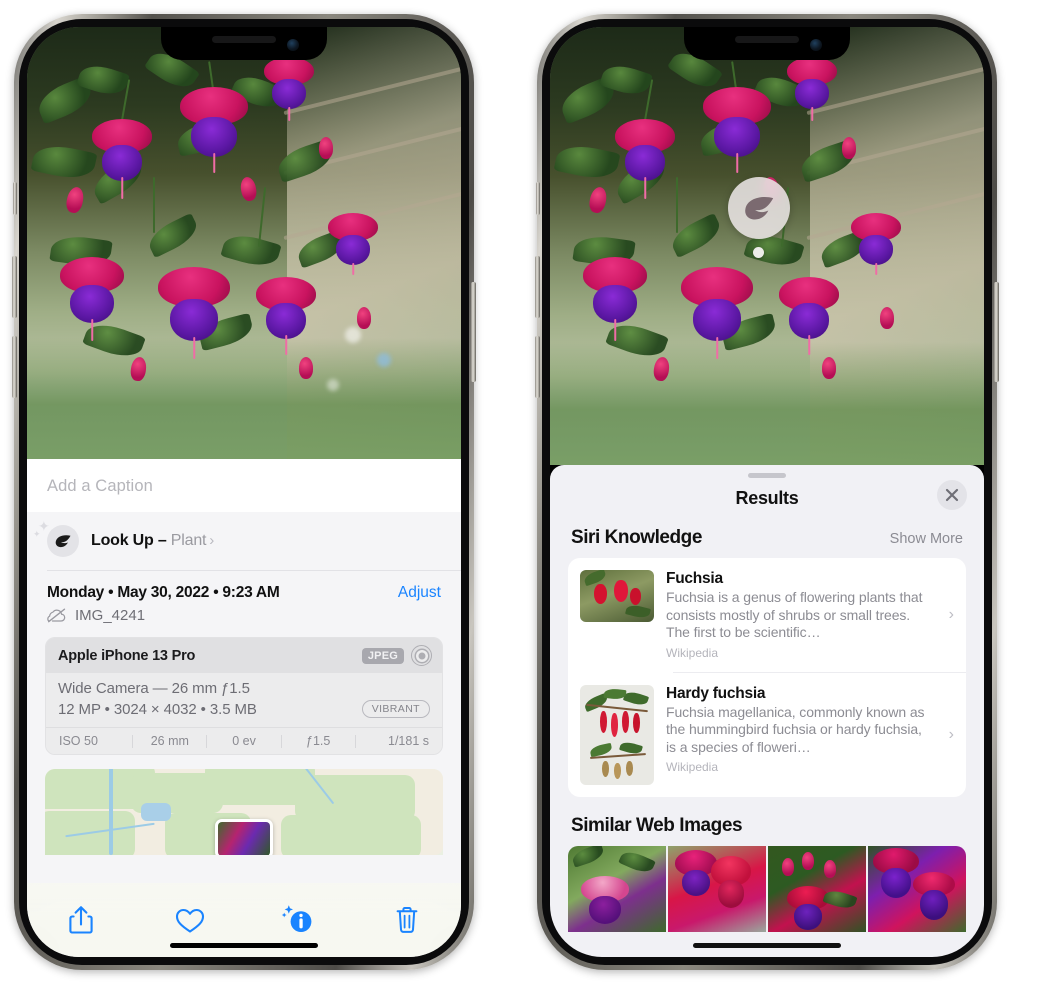 Image resolution: width=1055 pixels, height=985 pixels. Describe the element at coordinates (157, 709) in the screenshot. I see `size-line: 12 MP • 3024 × 4032 • 3.5 MB` at that location.